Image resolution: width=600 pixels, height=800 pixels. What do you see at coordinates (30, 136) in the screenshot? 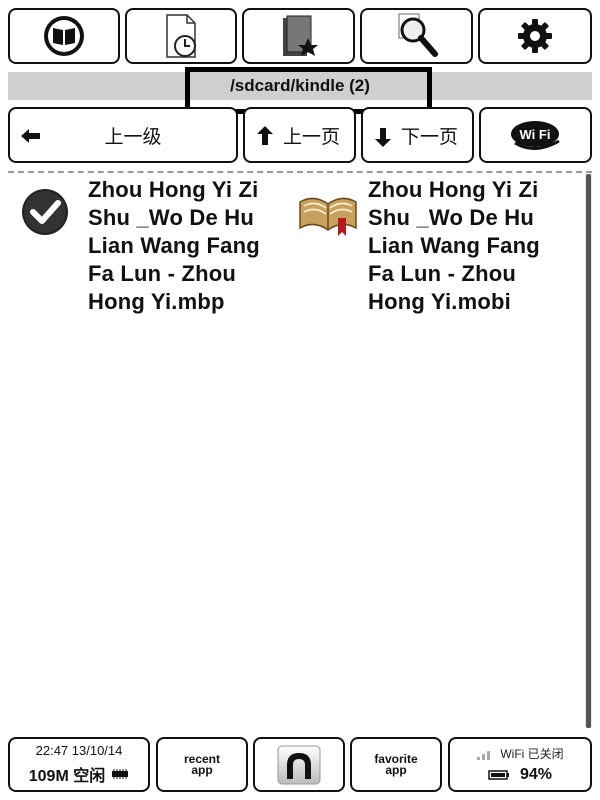
I see `arrow-left-icon` at bounding box center [30, 136].